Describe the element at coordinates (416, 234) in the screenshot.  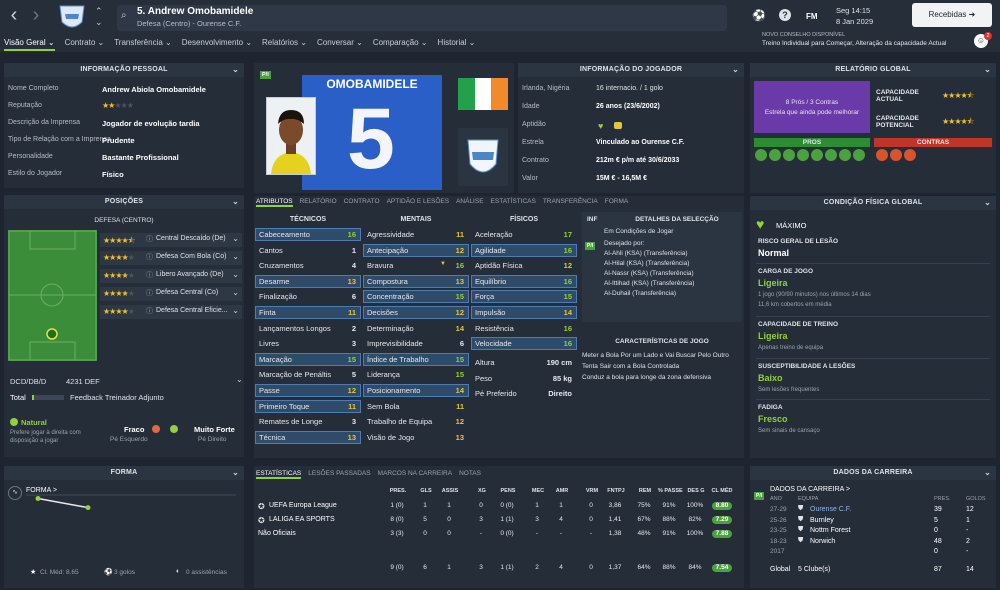
I see `attribute-row: Agressividade 11` at that location.